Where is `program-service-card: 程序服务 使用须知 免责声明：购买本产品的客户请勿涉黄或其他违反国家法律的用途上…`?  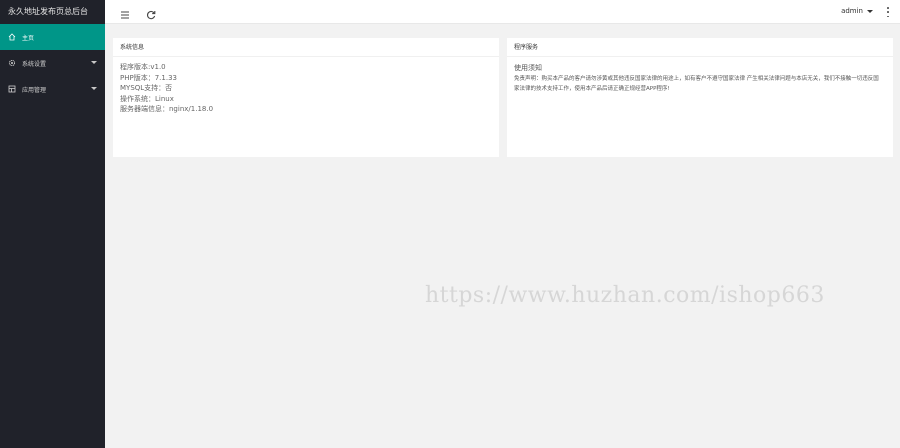 program-service-card: 程序服务 使用须知 免责声明：购买本产品的客户请勿涉黄或其他违反国家法律的用途上… is located at coordinates (700, 97).